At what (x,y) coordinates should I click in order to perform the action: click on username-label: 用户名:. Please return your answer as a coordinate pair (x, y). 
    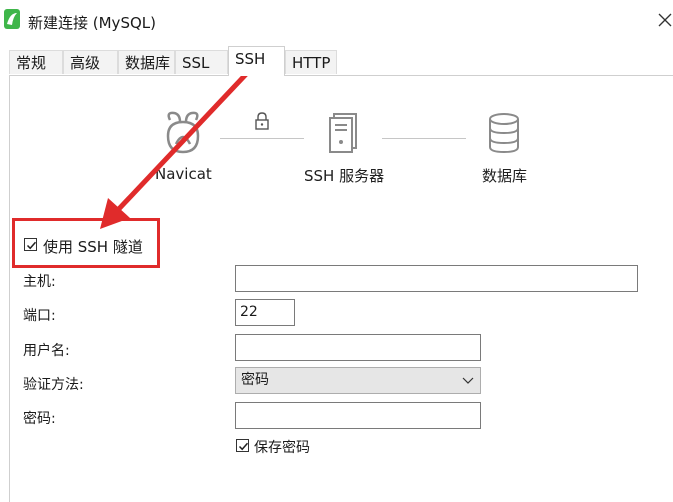
    Looking at the image, I should click on (46, 351).